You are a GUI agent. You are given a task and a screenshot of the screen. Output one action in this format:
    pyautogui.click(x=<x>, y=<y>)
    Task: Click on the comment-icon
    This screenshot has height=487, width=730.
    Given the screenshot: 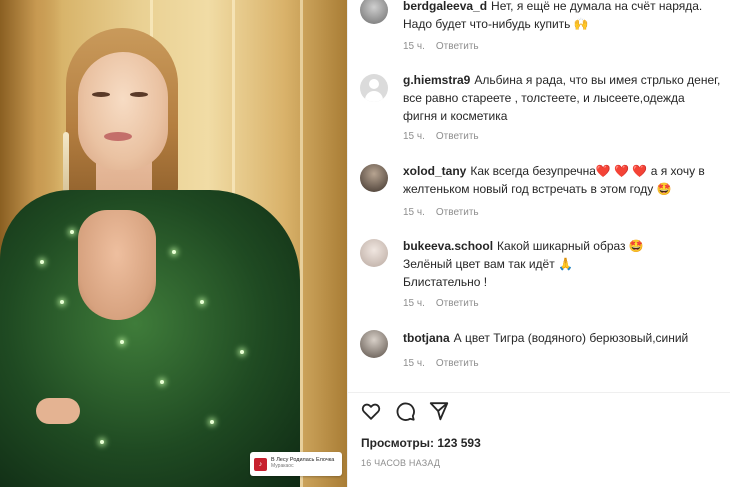 What is the action you would take?
    pyautogui.click(x=405, y=411)
    